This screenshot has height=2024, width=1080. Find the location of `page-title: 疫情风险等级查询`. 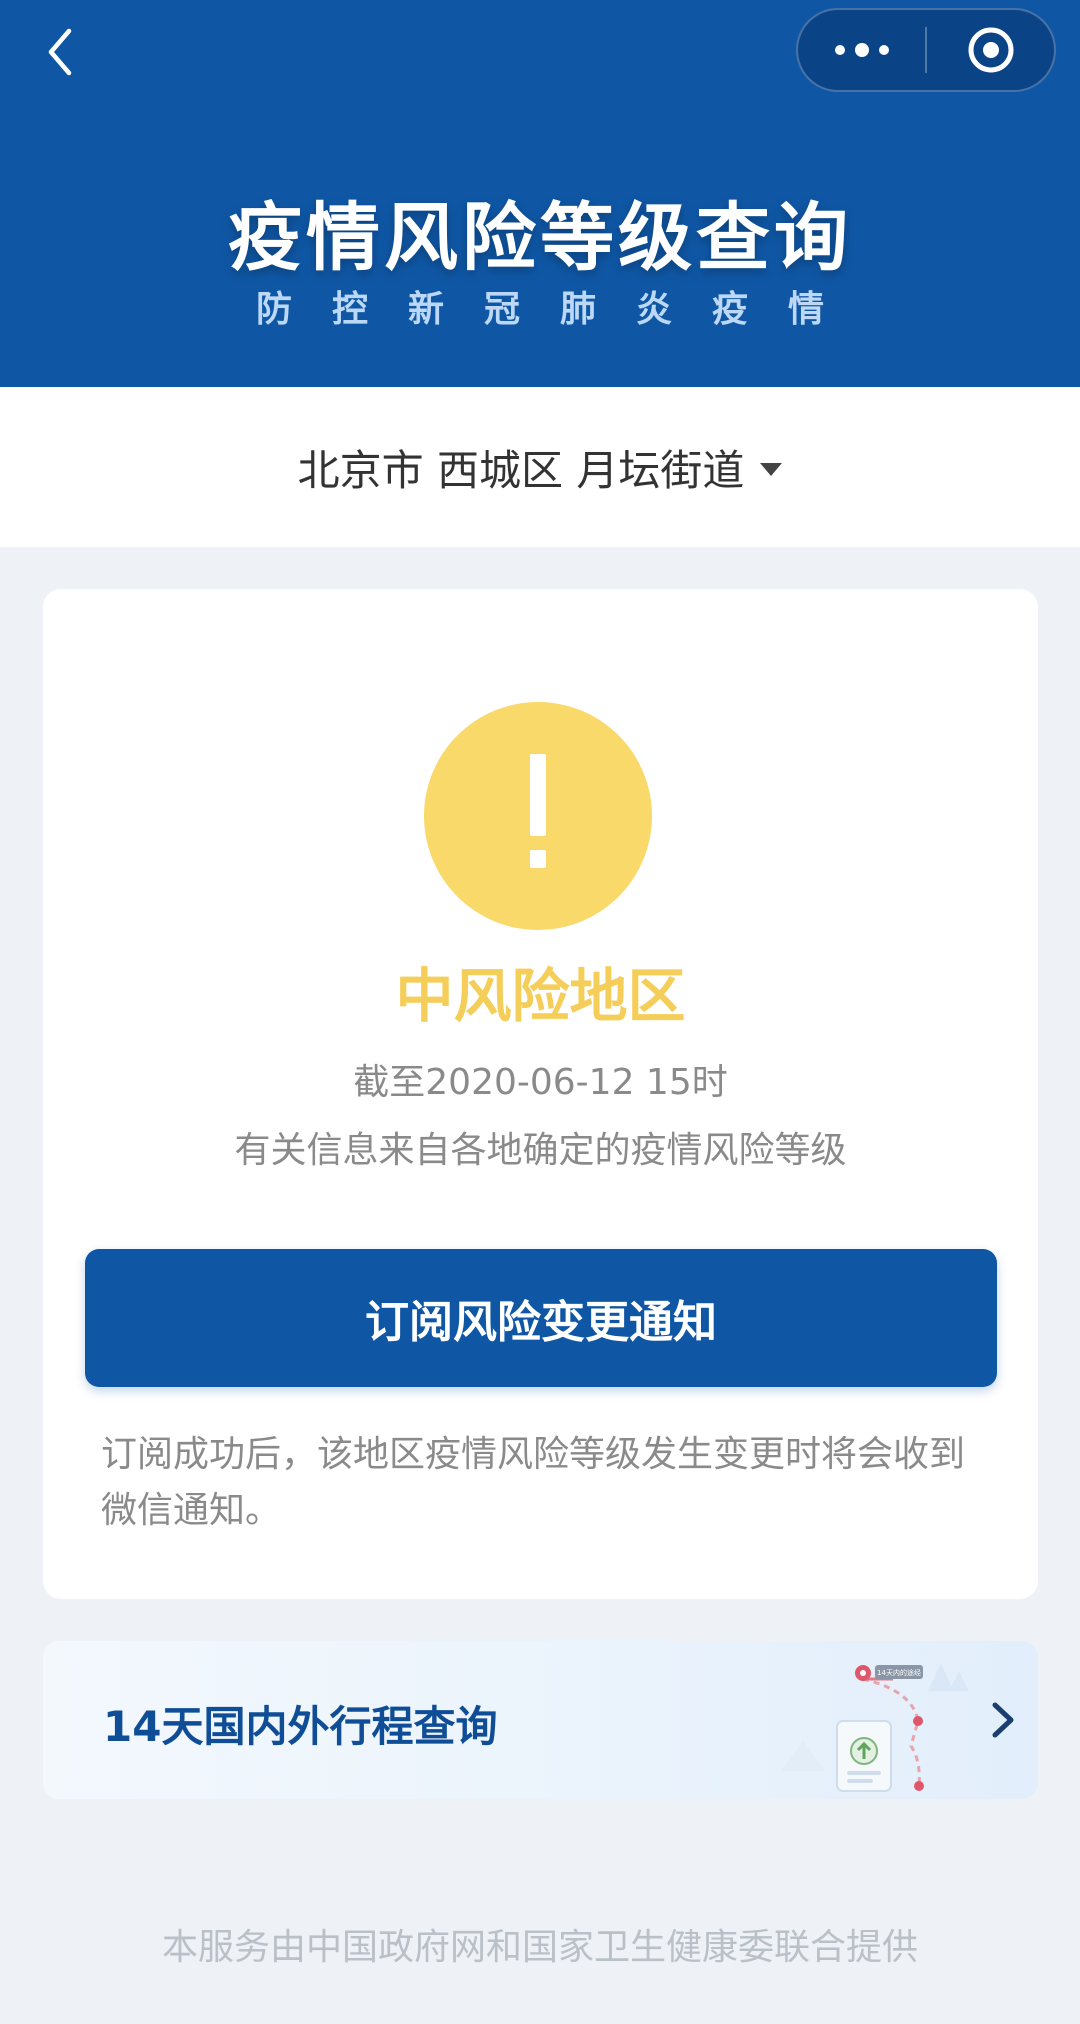

page-title: 疫情风险等级查询 is located at coordinates (540, 238).